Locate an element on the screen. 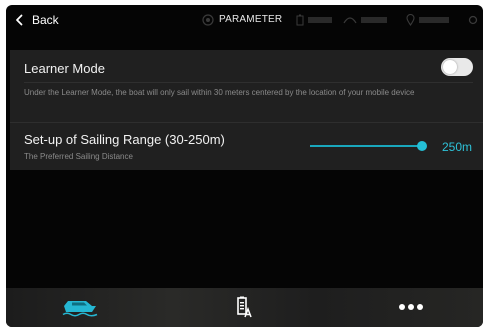  boat-nav-button is located at coordinates (80, 307).